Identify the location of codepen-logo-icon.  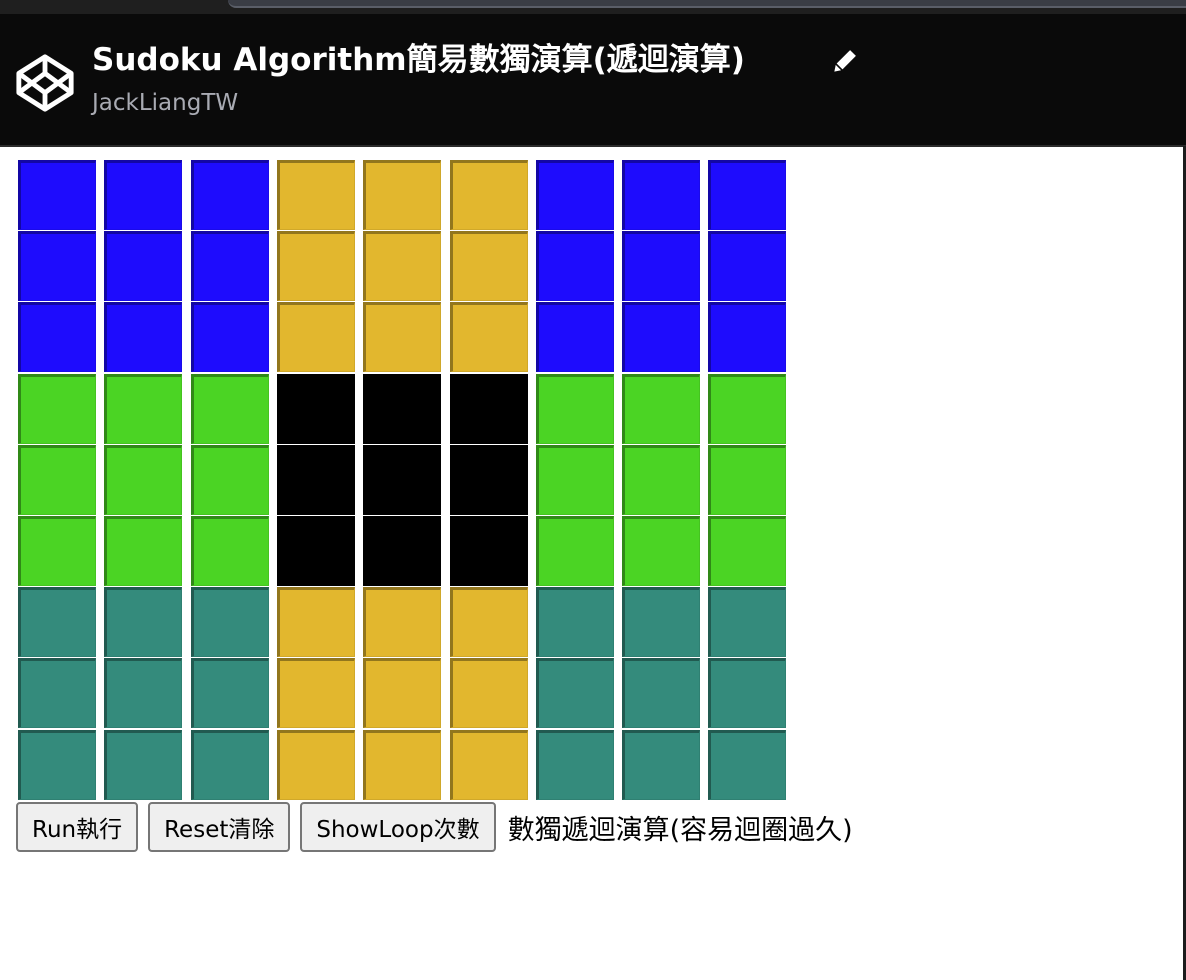
(45, 83).